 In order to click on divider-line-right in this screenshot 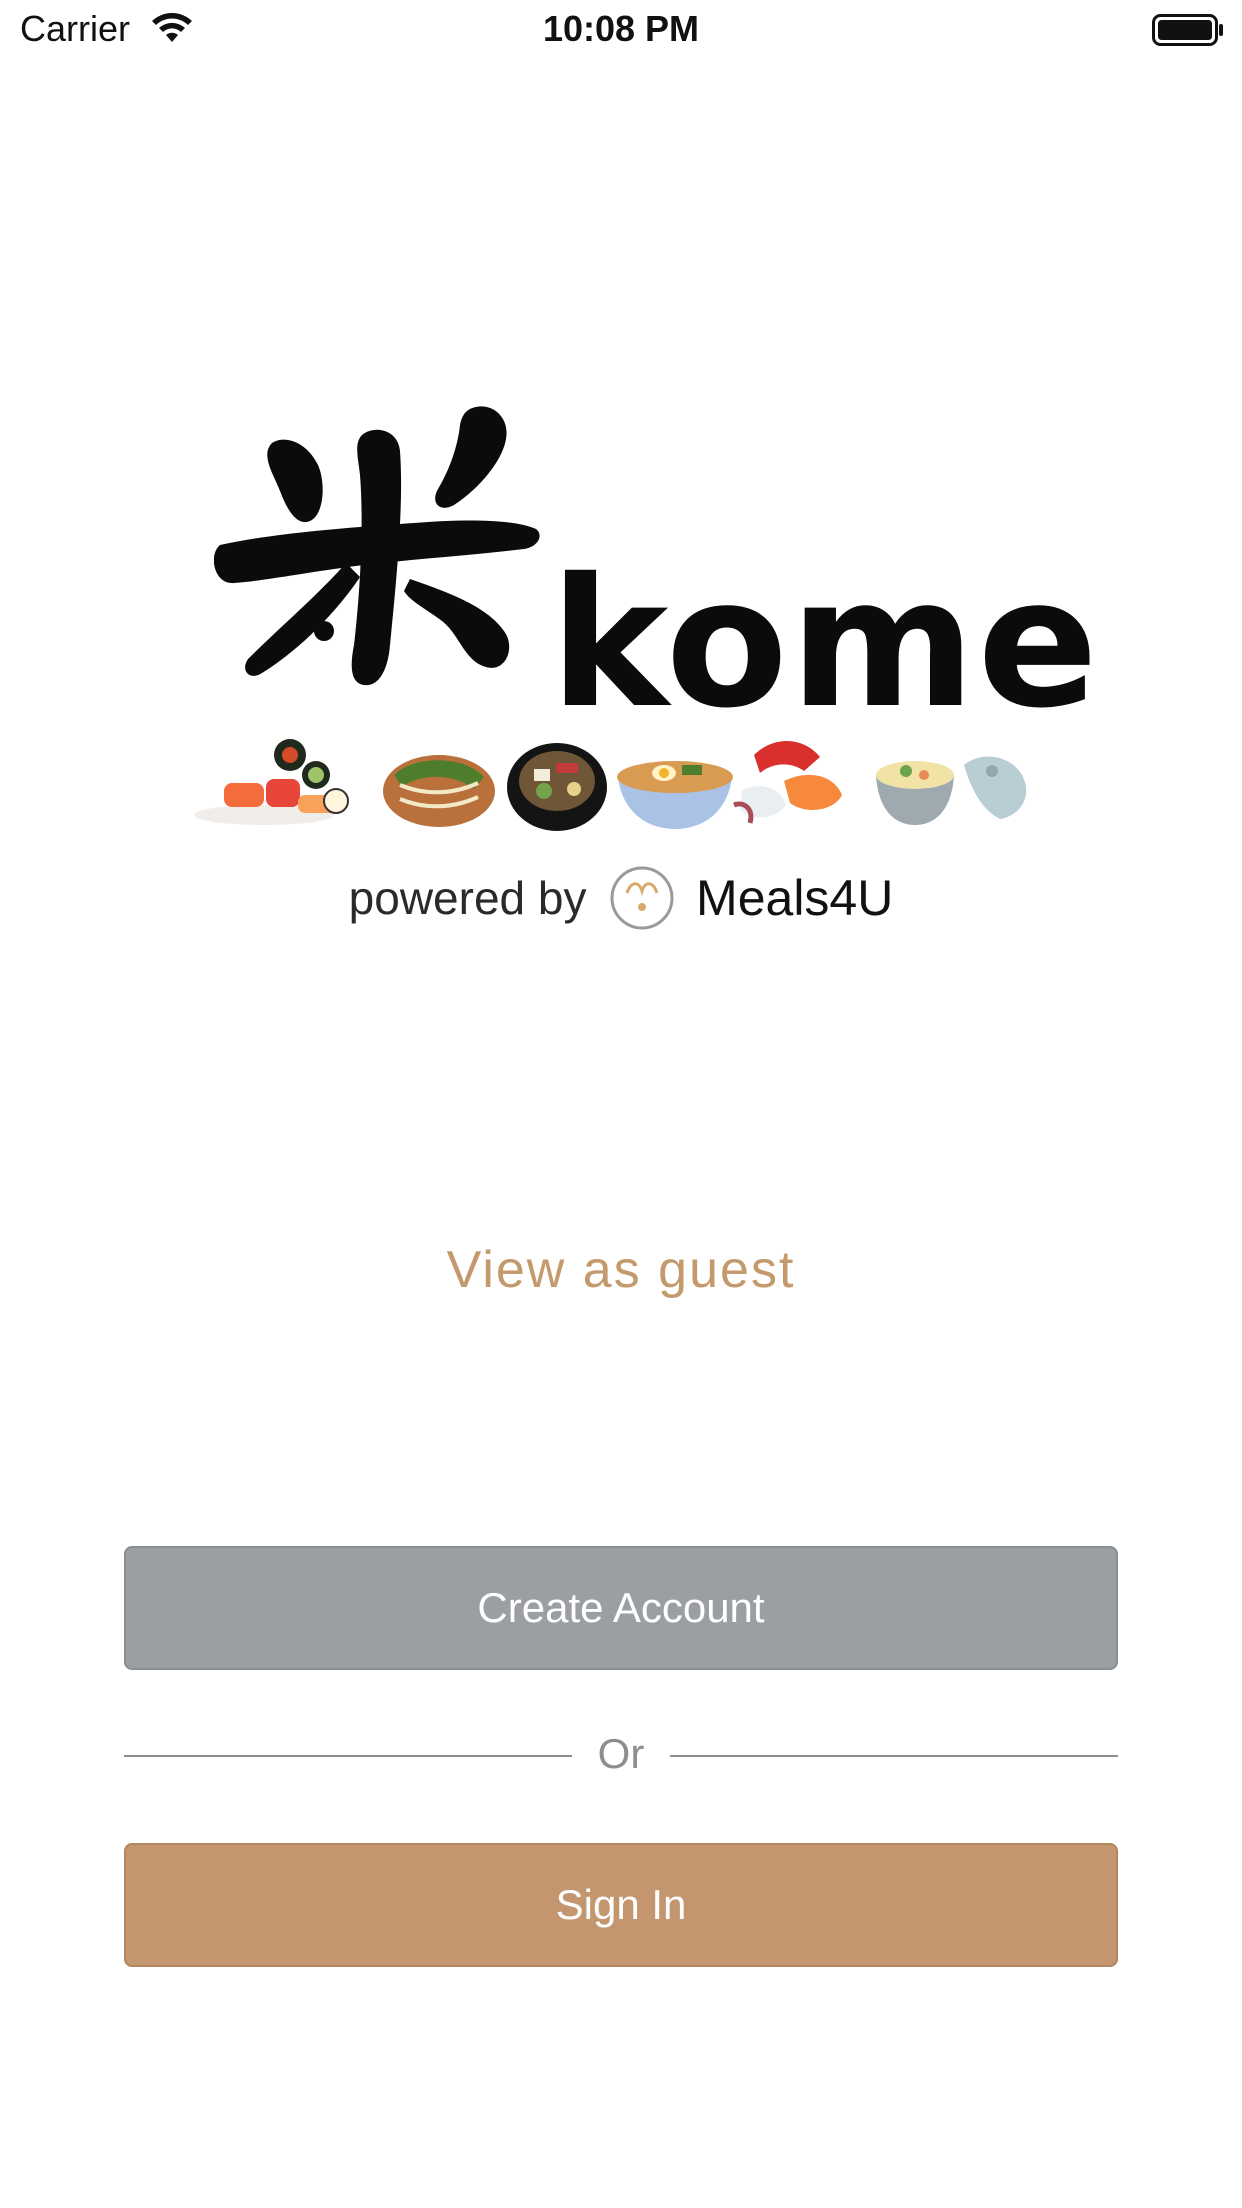, I will do `click(894, 1756)`.